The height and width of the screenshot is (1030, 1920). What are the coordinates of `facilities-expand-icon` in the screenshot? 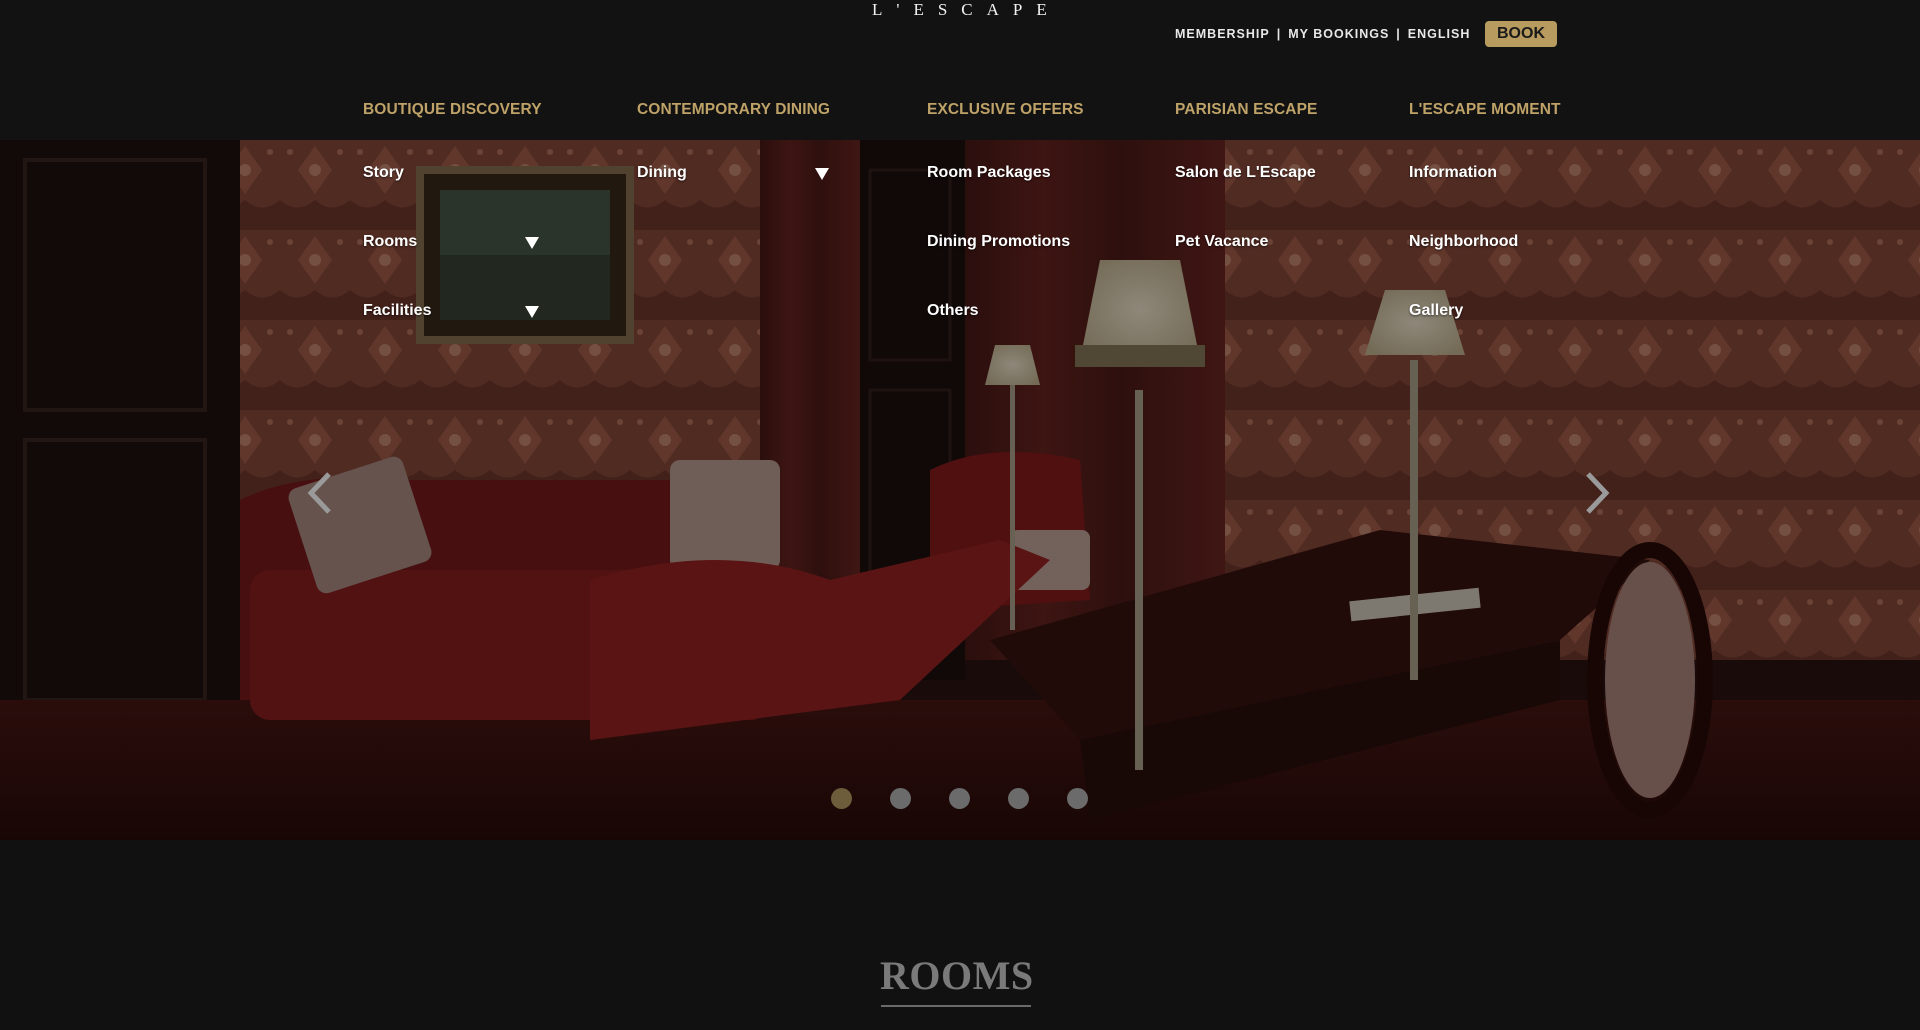 It's located at (532, 312).